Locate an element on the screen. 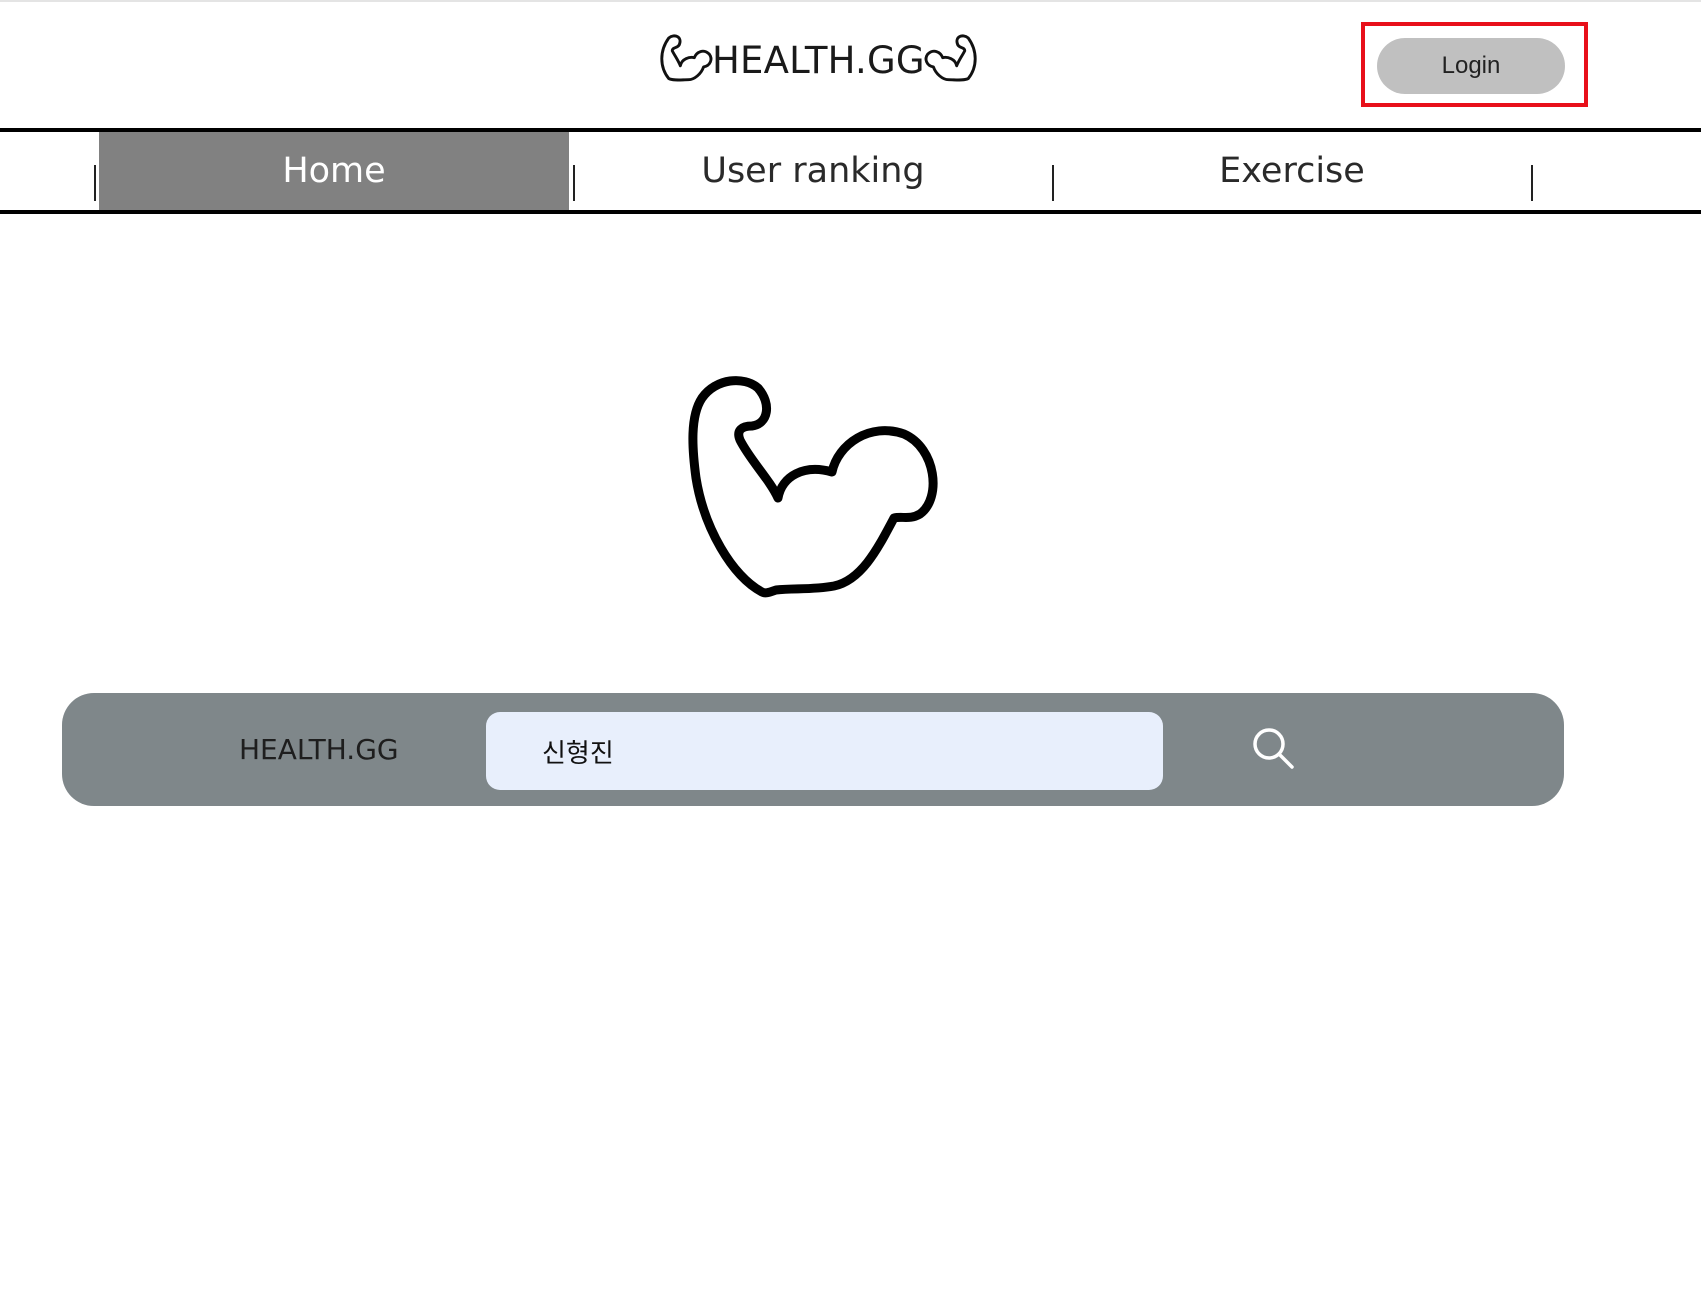 This screenshot has width=1701, height=1299. search-bar: HEALTH.GG is located at coordinates (813, 749).